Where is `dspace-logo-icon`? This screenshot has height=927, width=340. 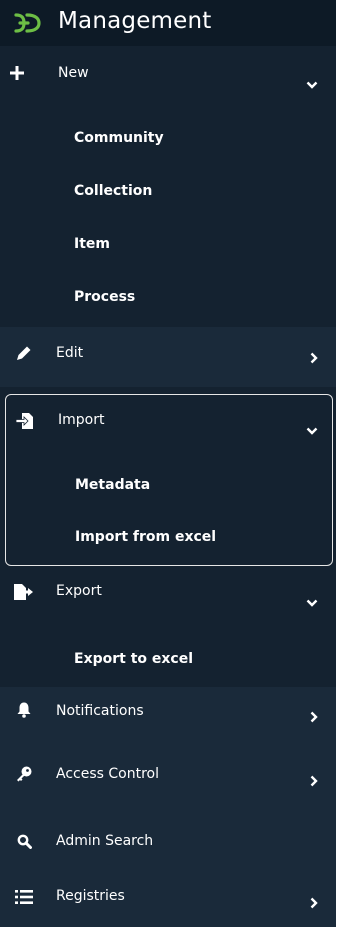
dspace-logo-icon is located at coordinates (27, 23).